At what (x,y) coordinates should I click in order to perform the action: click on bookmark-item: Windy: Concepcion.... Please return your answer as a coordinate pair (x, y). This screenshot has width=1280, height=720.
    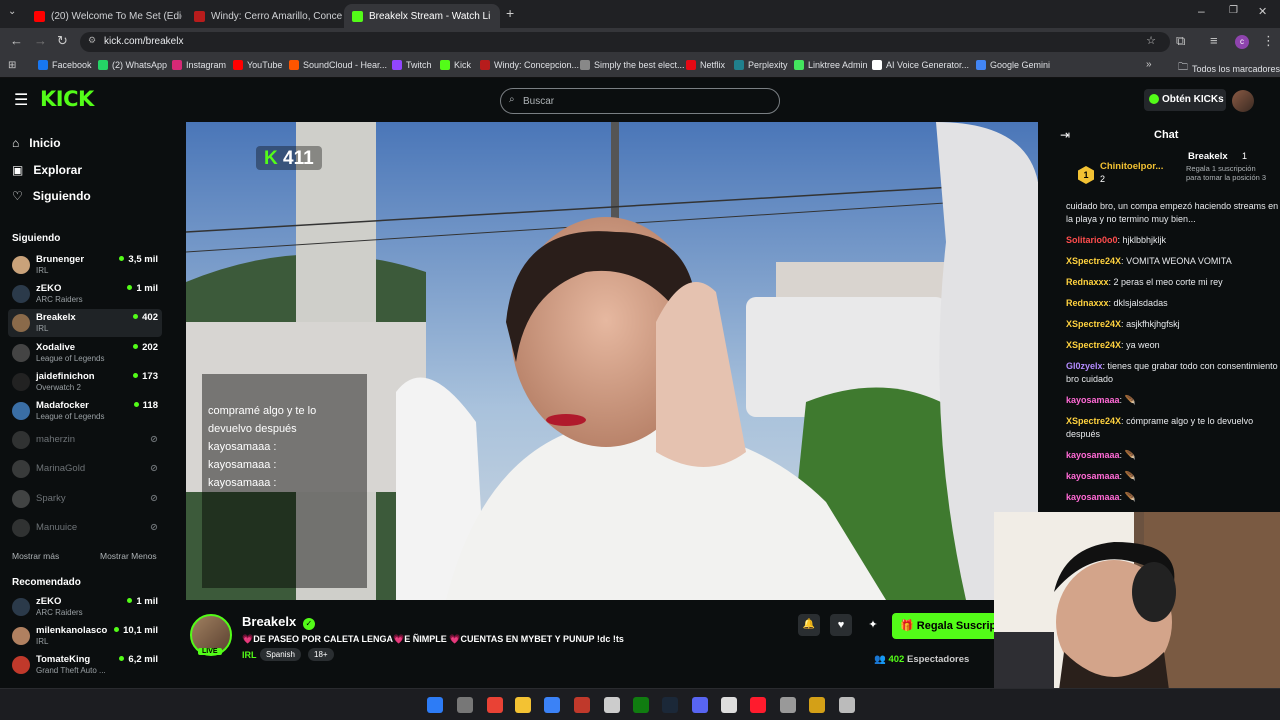
    Looking at the image, I should click on (529, 65).